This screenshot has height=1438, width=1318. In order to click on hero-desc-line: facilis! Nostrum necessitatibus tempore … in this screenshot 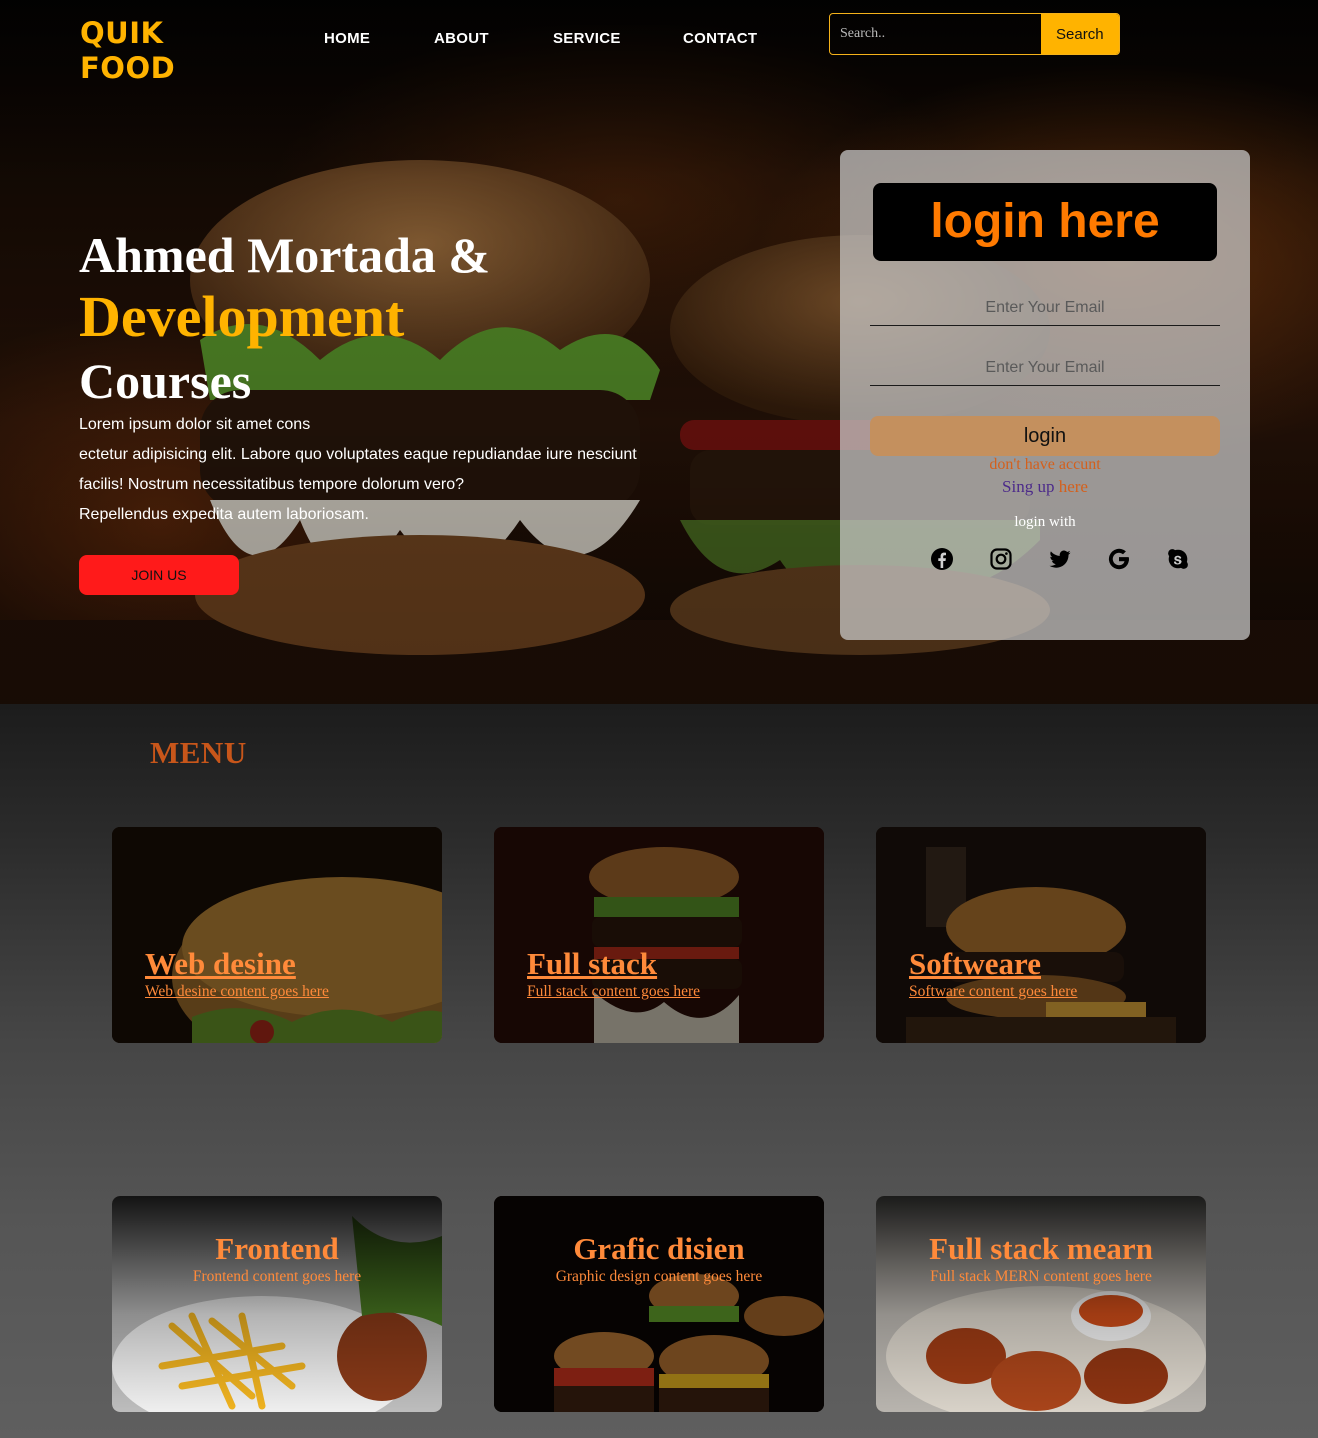, I will do `click(272, 484)`.